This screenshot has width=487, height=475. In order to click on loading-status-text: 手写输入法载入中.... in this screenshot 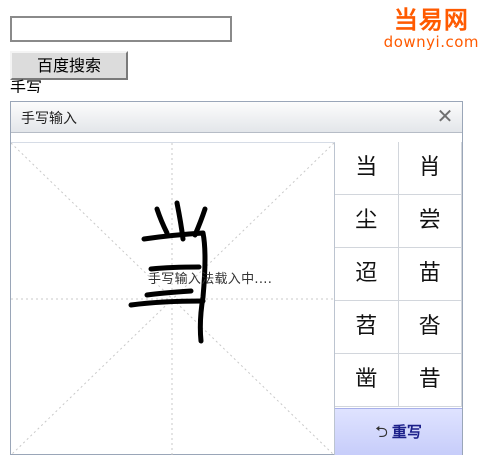, I will do `click(210, 279)`.